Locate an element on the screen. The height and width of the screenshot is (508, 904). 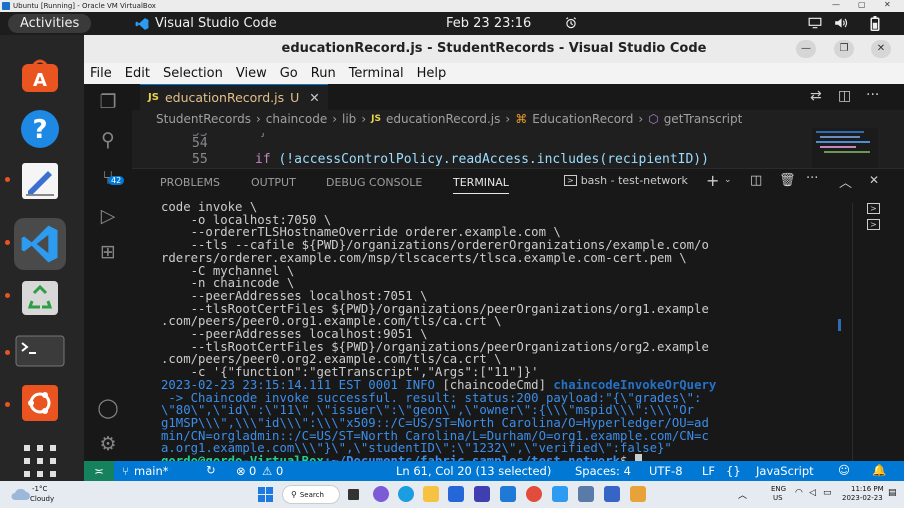
explorer-icon: ❐ is located at coordinates (108, 102).